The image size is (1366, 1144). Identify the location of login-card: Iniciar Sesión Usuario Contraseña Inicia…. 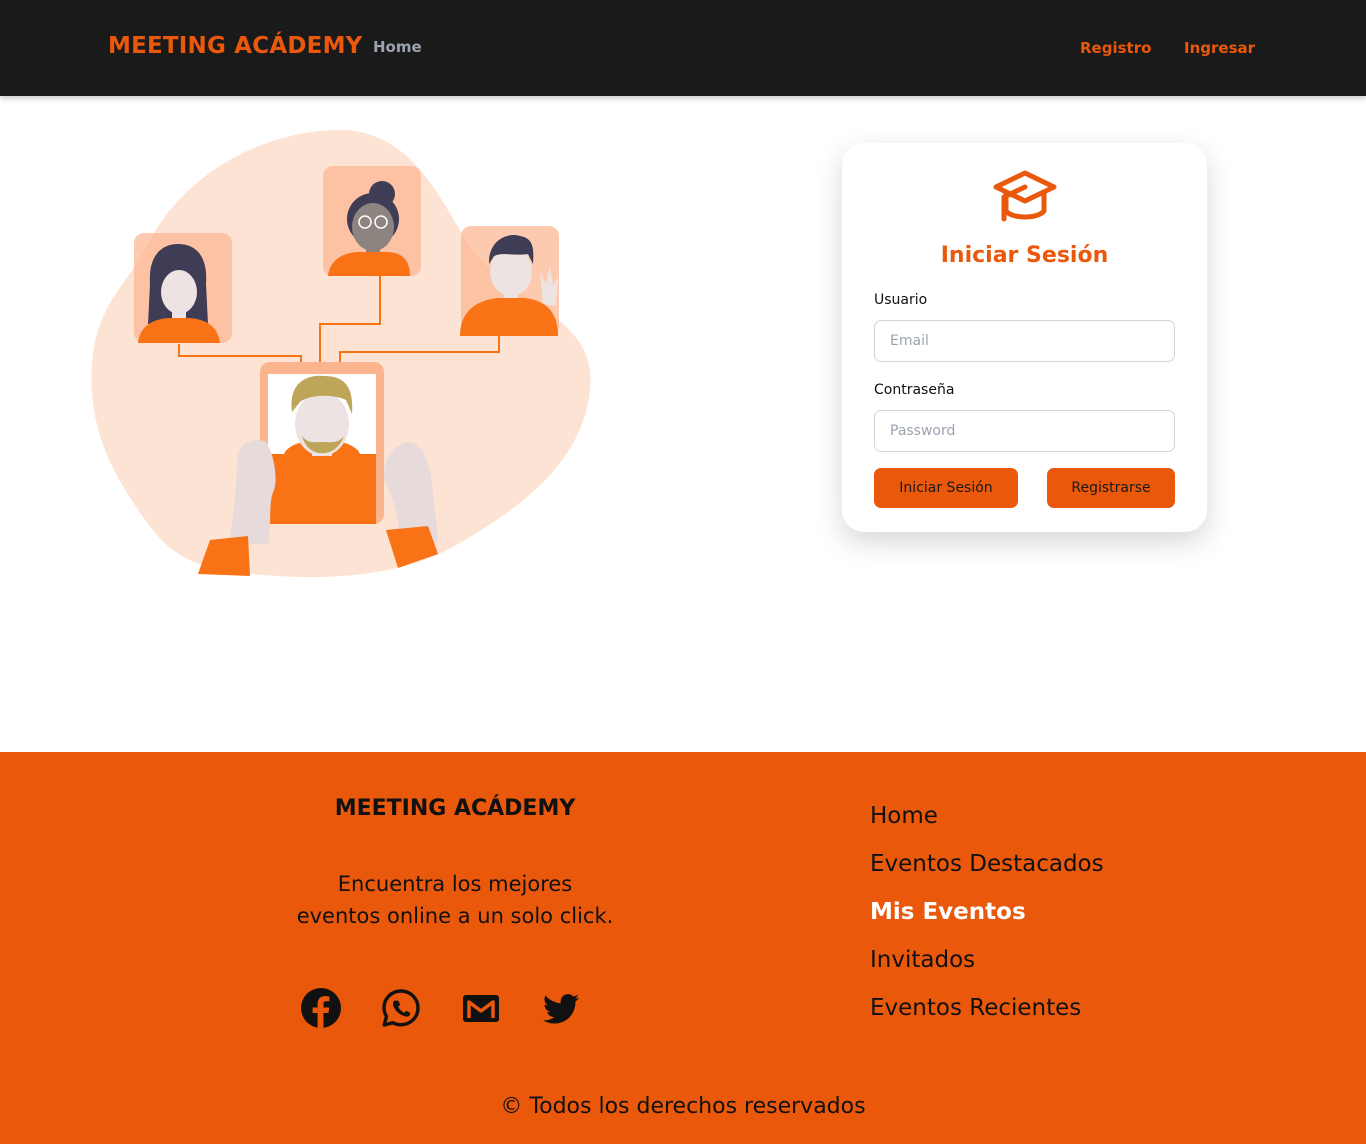
(1024, 337).